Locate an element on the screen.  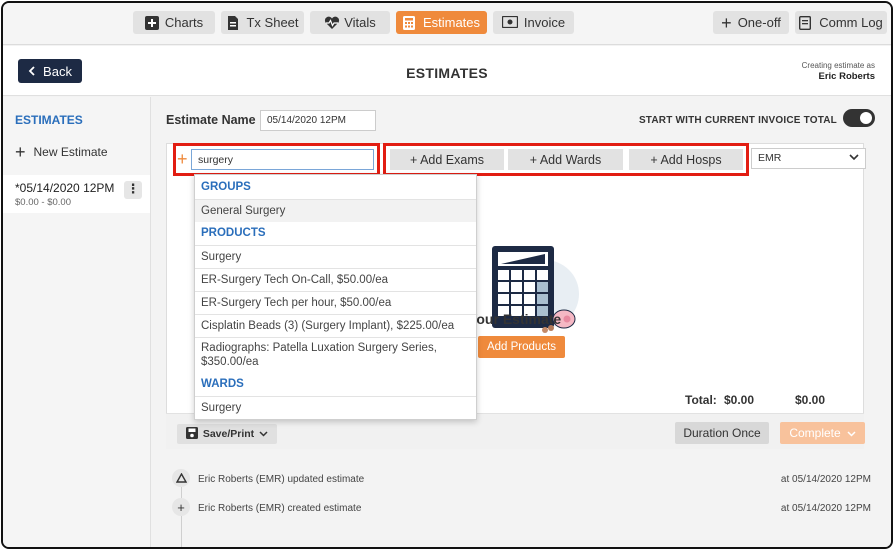
more-vertical-icon: ⋮ is located at coordinates (133, 190).